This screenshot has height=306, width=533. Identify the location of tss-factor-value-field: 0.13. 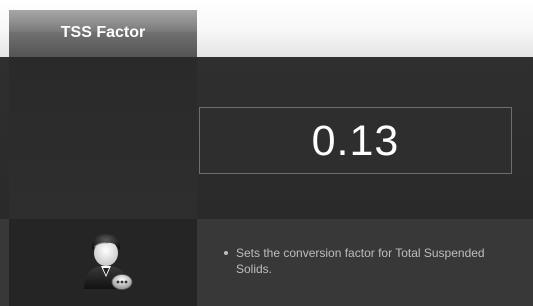
(355, 140).